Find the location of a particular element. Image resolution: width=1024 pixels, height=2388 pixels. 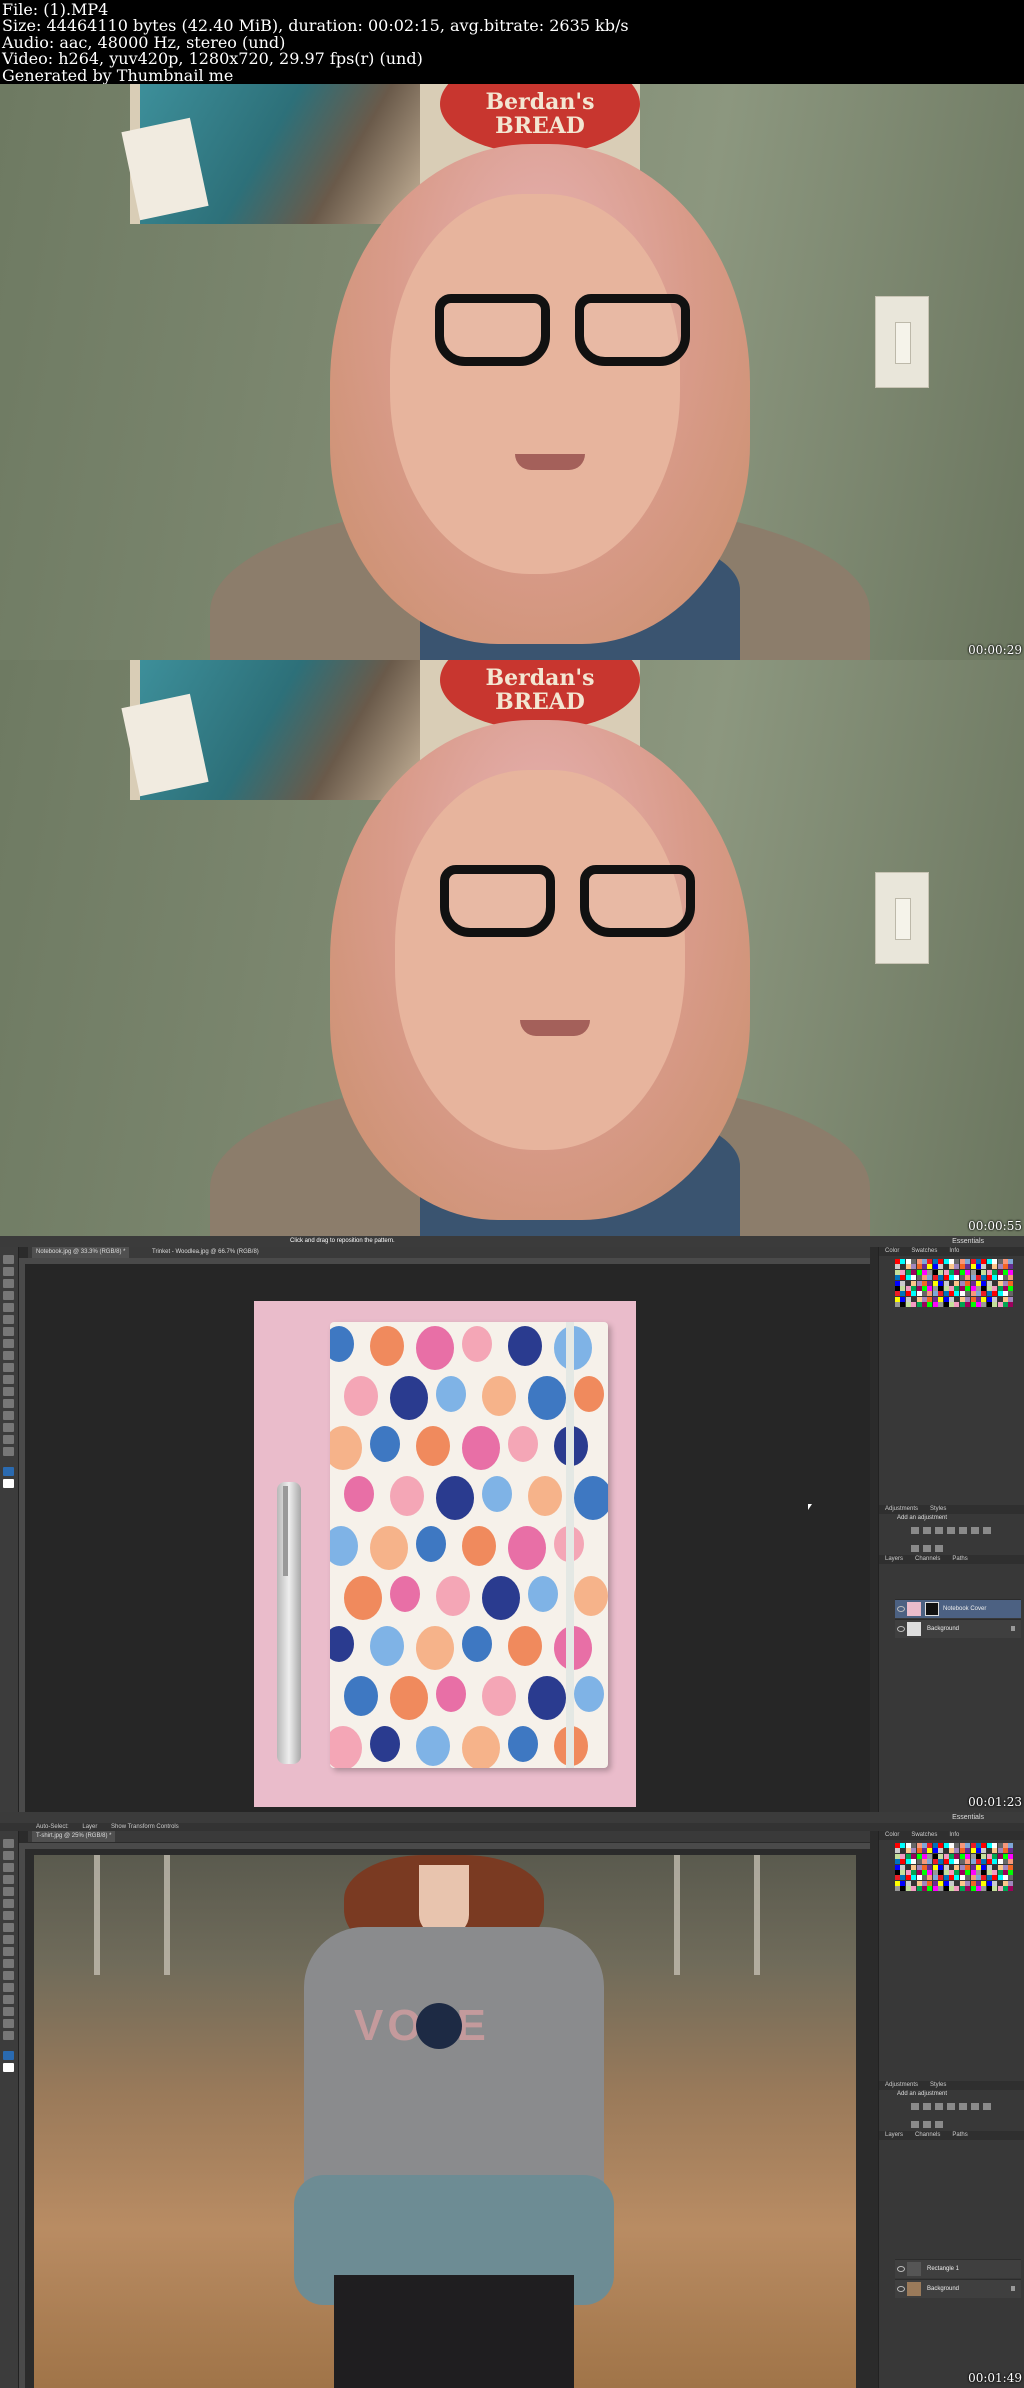

auto-select-checkbox: Auto-Select: is located at coordinates (52, 1827).